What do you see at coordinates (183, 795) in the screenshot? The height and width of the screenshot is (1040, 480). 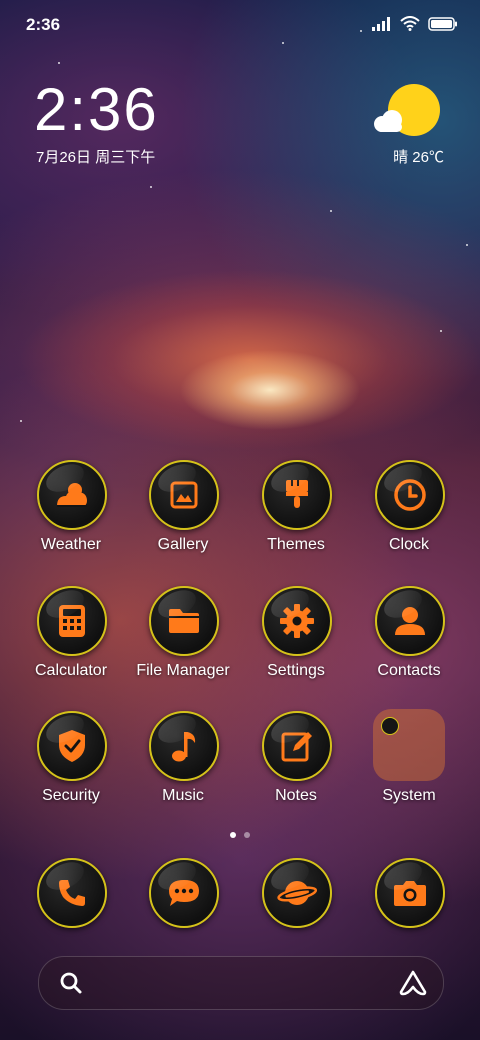 I see `app-label: Music` at bounding box center [183, 795].